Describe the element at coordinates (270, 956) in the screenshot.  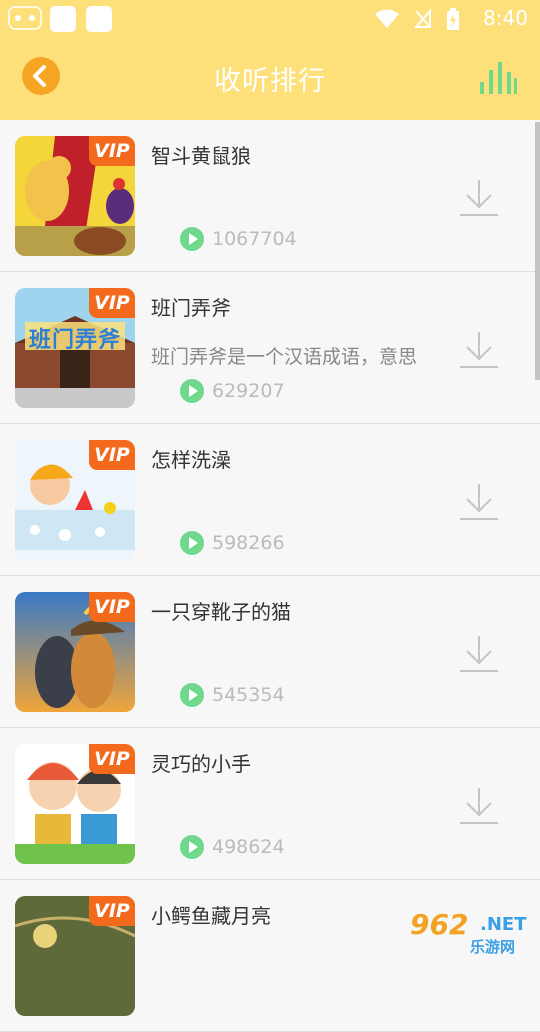
I see `list-item: VIP 小鳄鱼藏月亮` at that location.